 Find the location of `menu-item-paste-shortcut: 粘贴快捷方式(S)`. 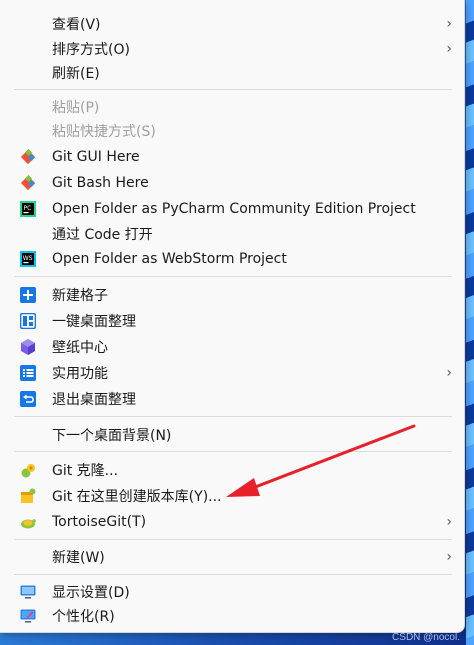

menu-item-paste-shortcut: 粘贴快捷方式(S) is located at coordinates (232, 131).